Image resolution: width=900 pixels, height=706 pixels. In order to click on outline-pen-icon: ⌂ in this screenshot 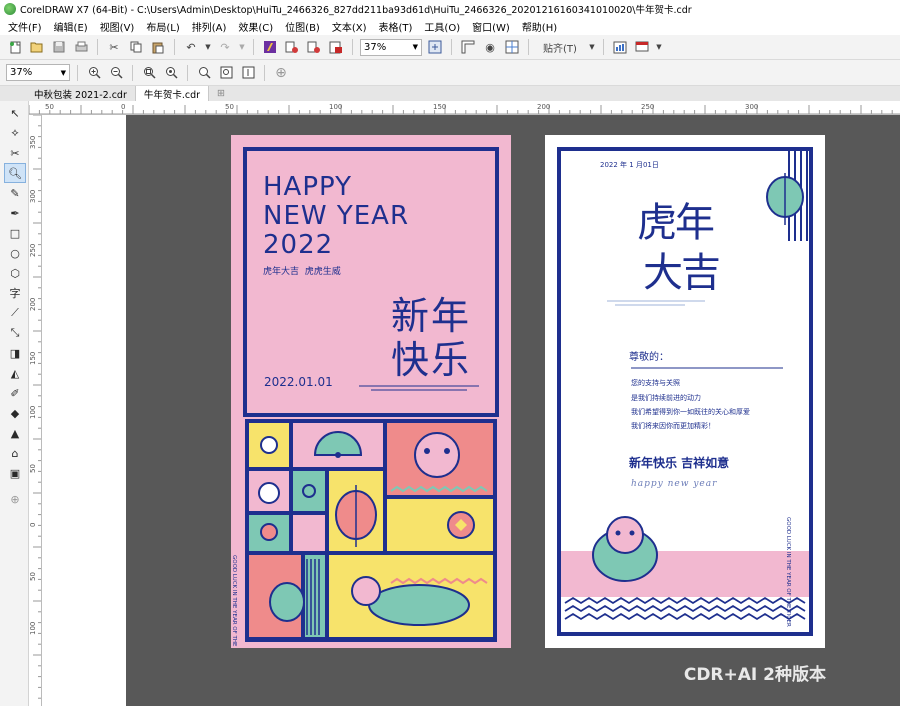, I will do `click(15, 453)`.